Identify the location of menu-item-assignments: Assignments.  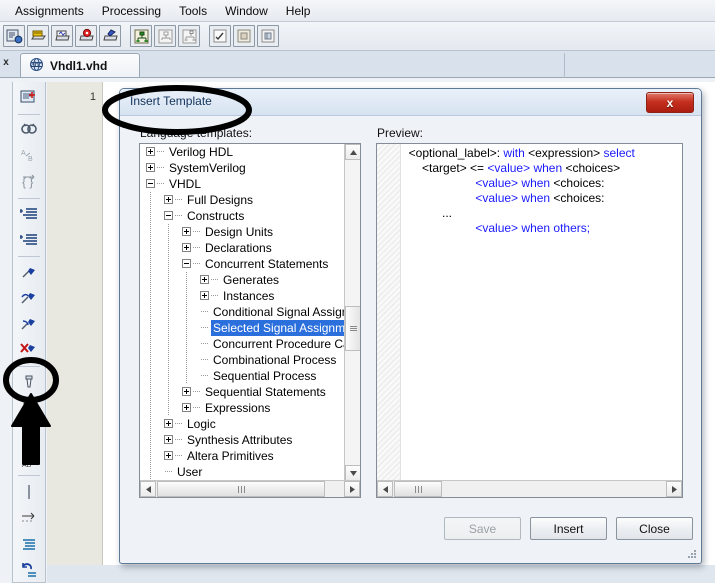
(49, 11).